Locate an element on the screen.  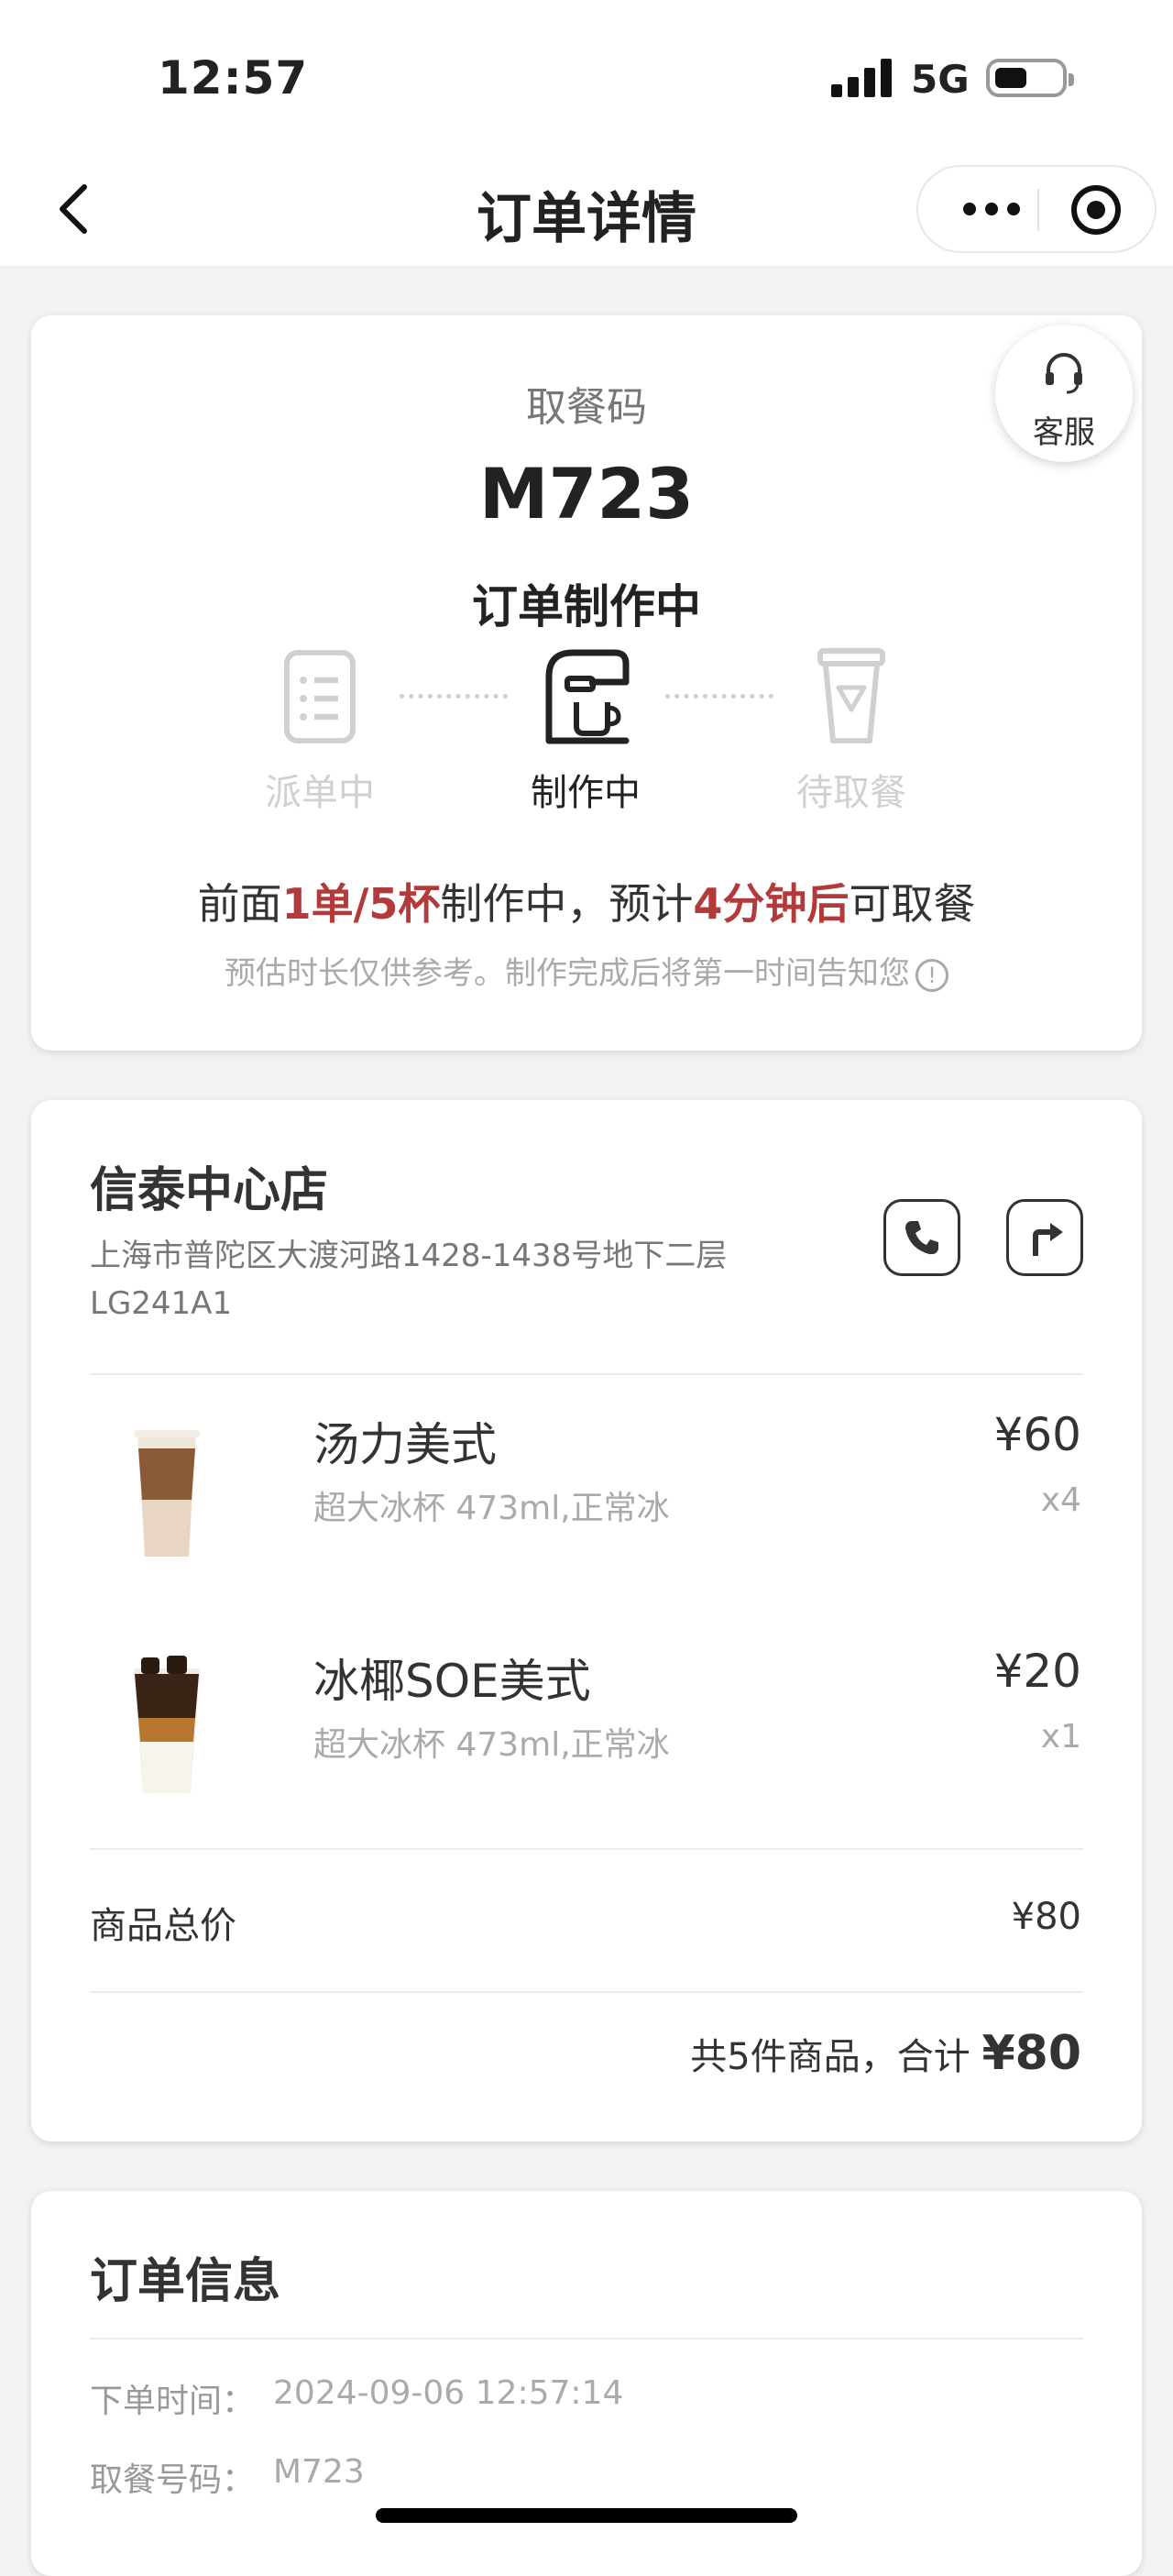
coffee-machine-icon is located at coordinates (588, 696).